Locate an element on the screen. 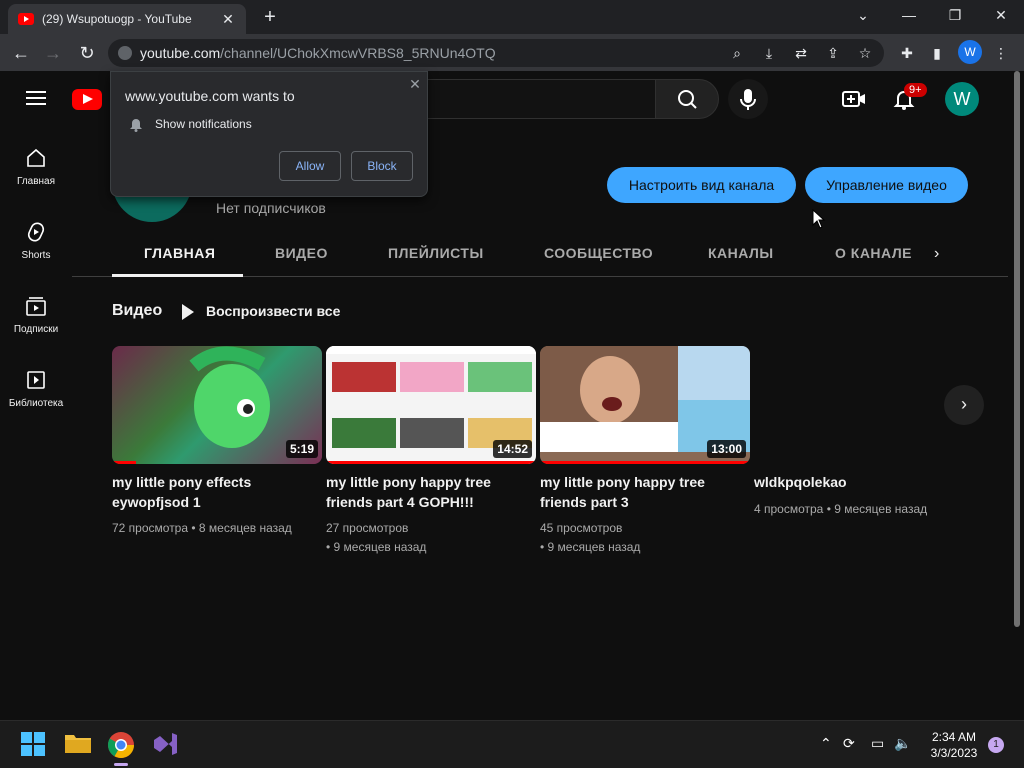 This screenshot has height=768, width=1024. search-input is located at coordinates (538, 99).